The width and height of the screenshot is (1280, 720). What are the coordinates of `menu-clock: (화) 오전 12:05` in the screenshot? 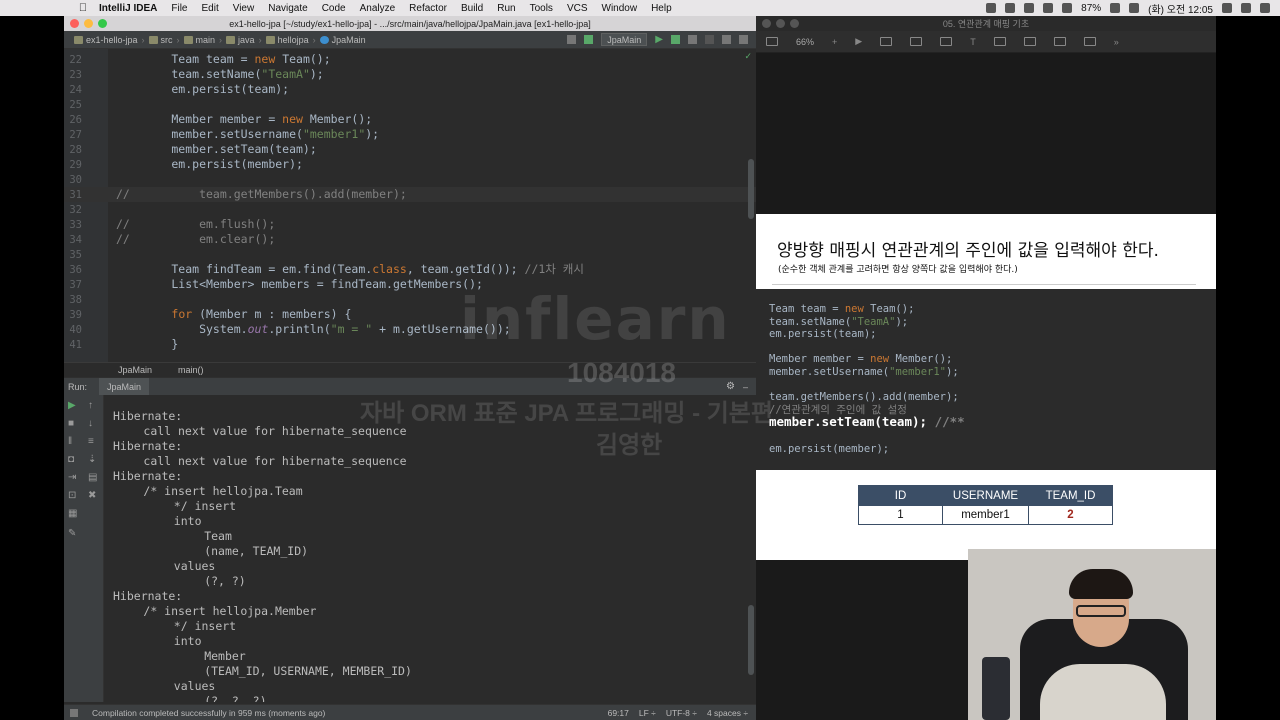 It's located at (1180, 8).